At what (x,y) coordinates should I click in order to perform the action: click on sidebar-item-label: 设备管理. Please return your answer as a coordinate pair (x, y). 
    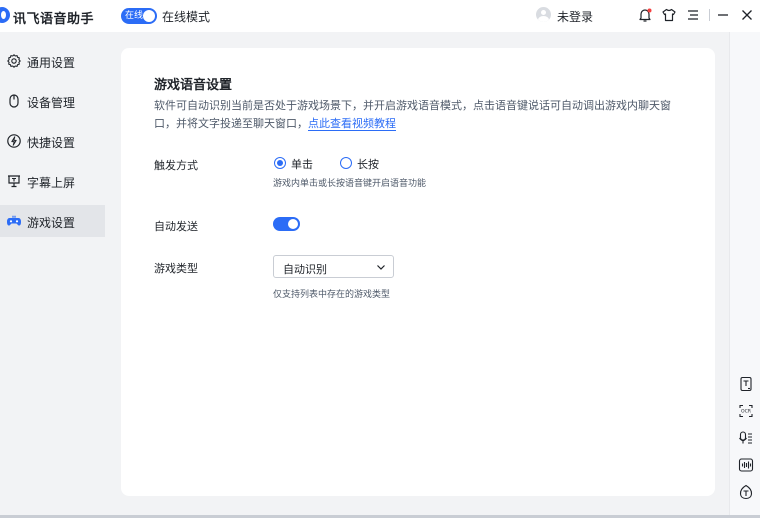
    Looking at the image, I should click on (51, 103).